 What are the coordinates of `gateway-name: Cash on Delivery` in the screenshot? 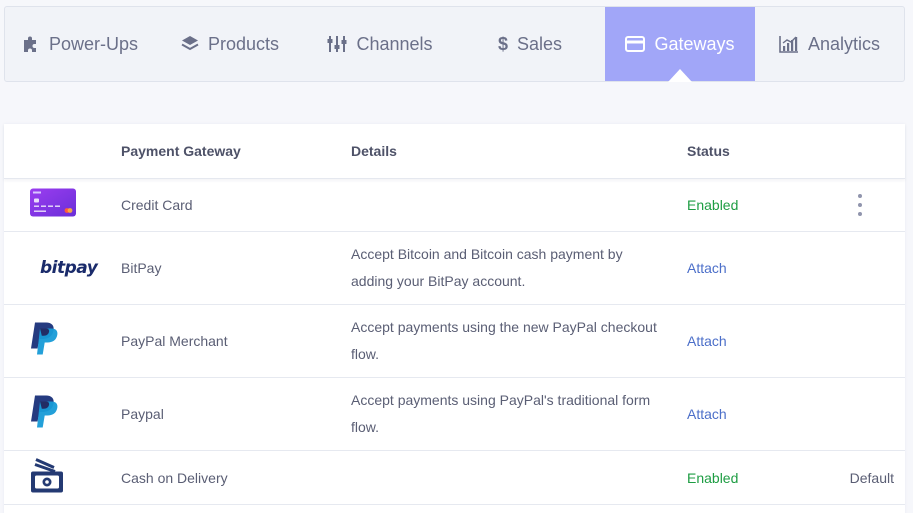 It's located at (174, 477).